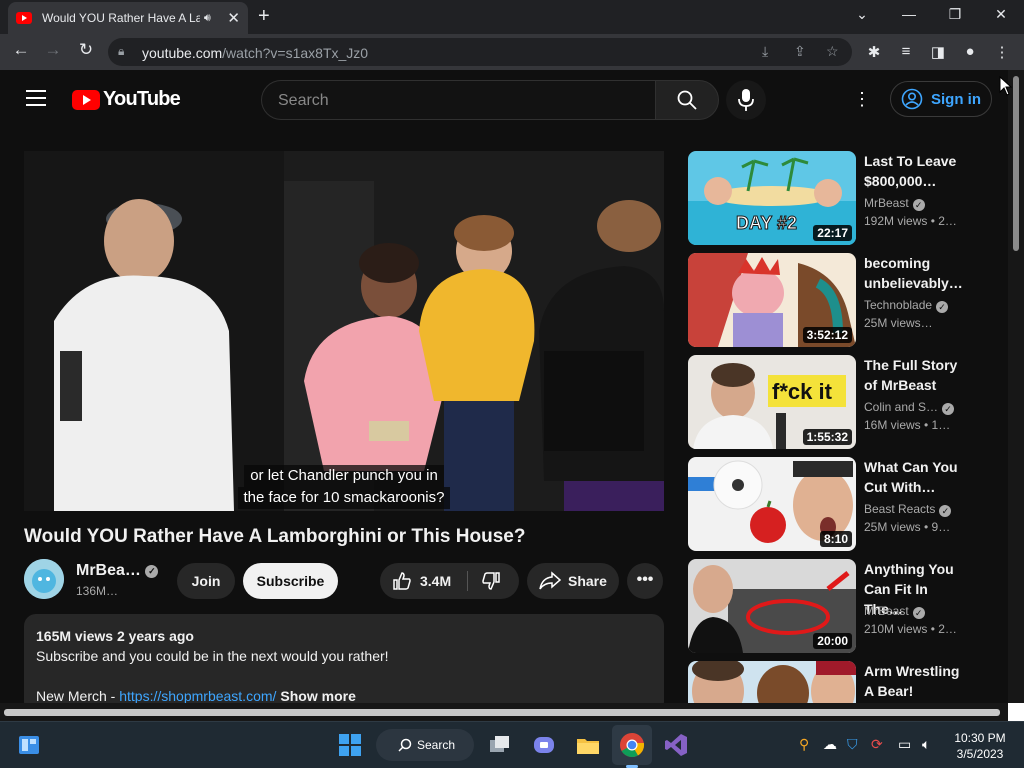 The width and height of the screenshot is (1024, 768). What do you see at coordinates (912, 99) in the screenshot?
I see `account-icon` at bounding box center [912, 99].